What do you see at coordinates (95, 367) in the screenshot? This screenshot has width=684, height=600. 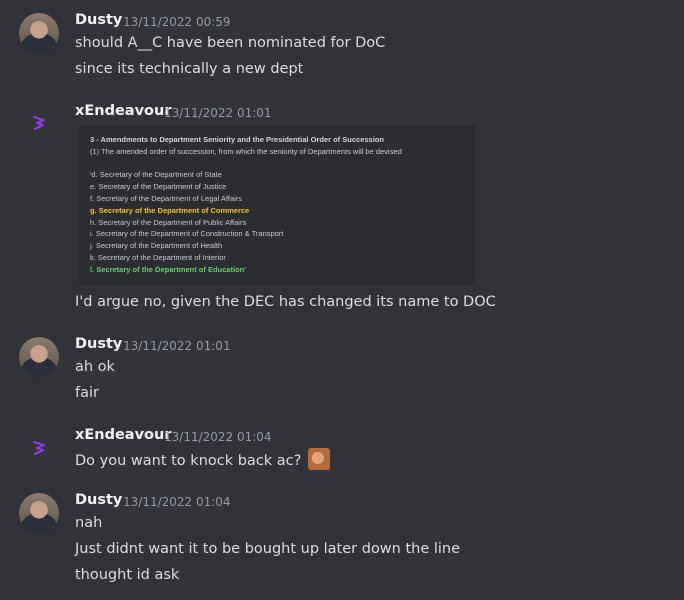 I see `message-text: ah ok` at bounding box center [95, 367].